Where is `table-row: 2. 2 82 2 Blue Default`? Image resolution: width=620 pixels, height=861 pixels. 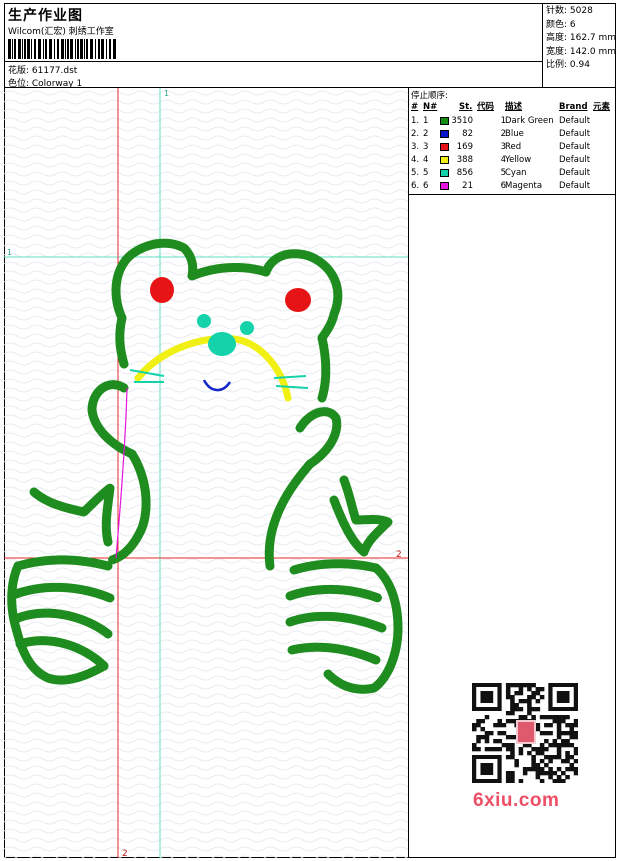
table-row: 2. 2 82 2 Blue Default is located at coordinates (512, 134).